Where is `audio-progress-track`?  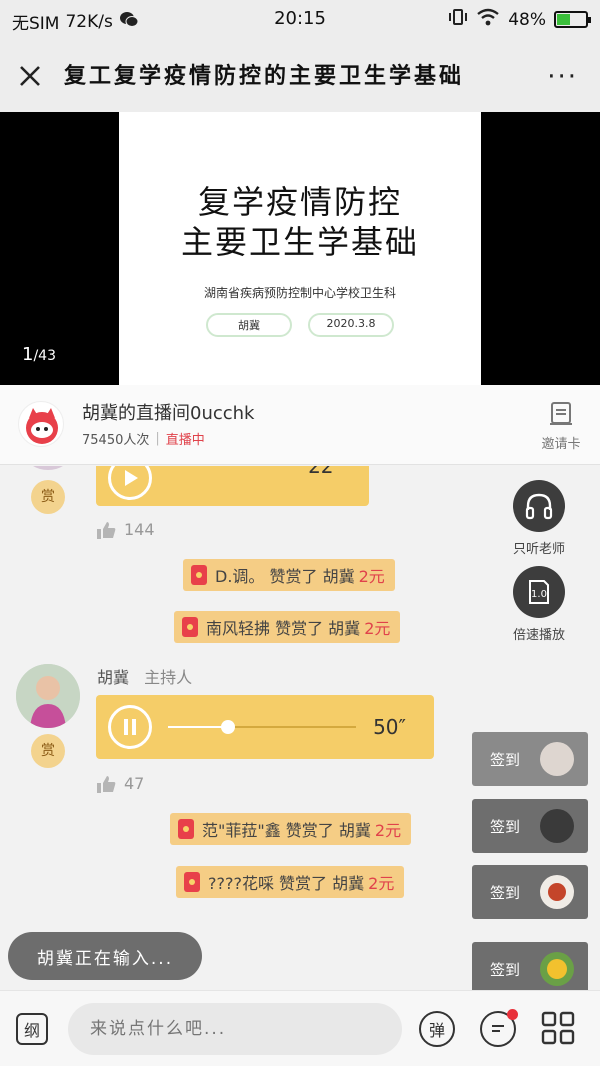 audio-progress-track is located at coordinates (262, 727).